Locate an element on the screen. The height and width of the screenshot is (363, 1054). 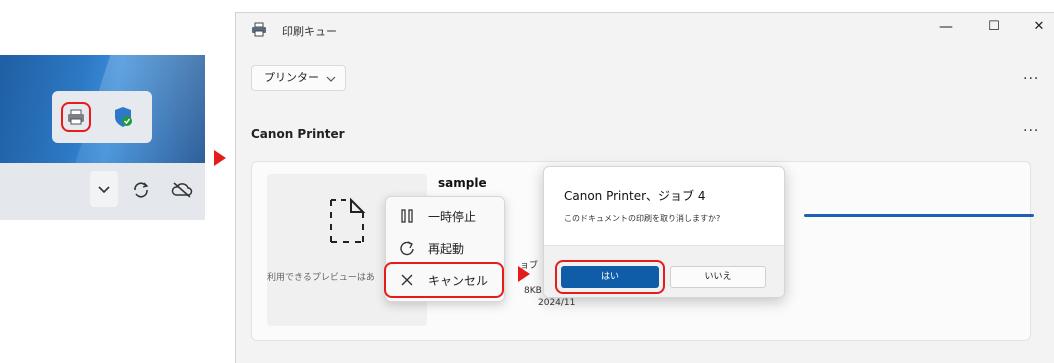
title-bar: 印刷キュー — ☐ ✕ is located at coordinates (645, 30).